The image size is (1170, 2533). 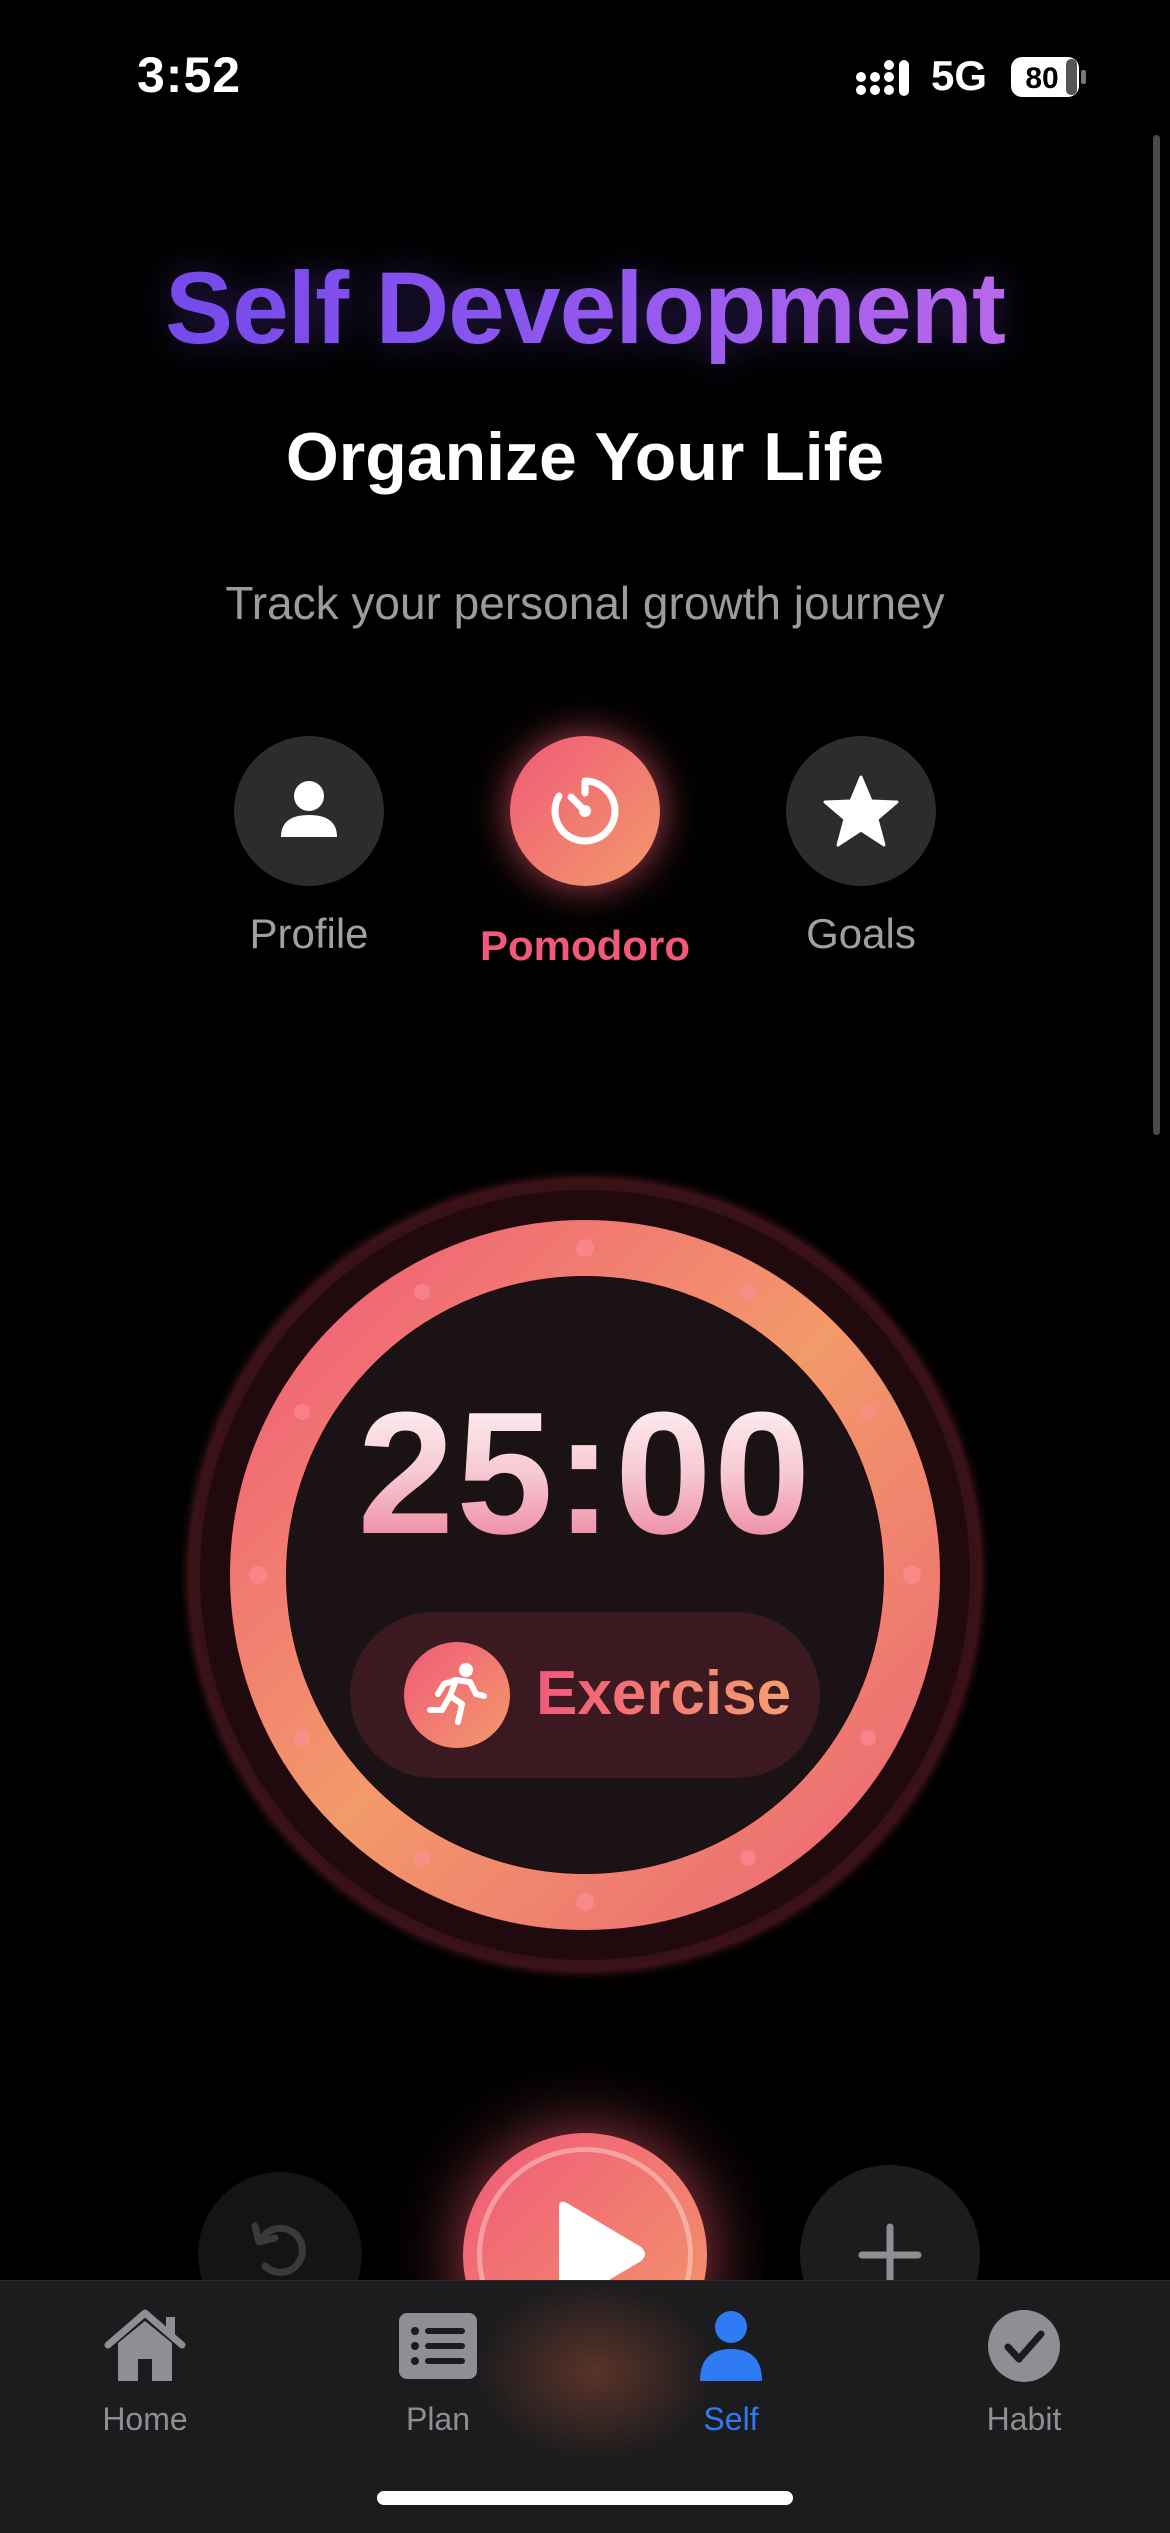 What do you see at coordinates (585, 308) in the screenshot?
I see `page-title: Self Development` at bounding box center [585, 308].